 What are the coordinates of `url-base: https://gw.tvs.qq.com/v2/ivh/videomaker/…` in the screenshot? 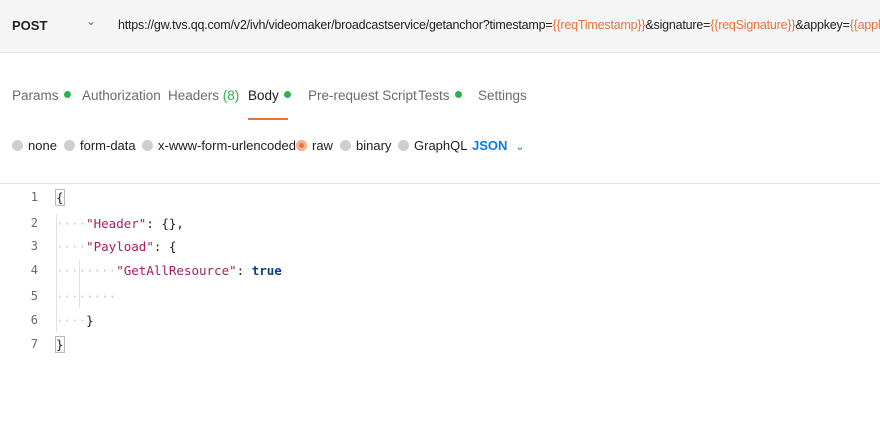 It's located at (335, 25).